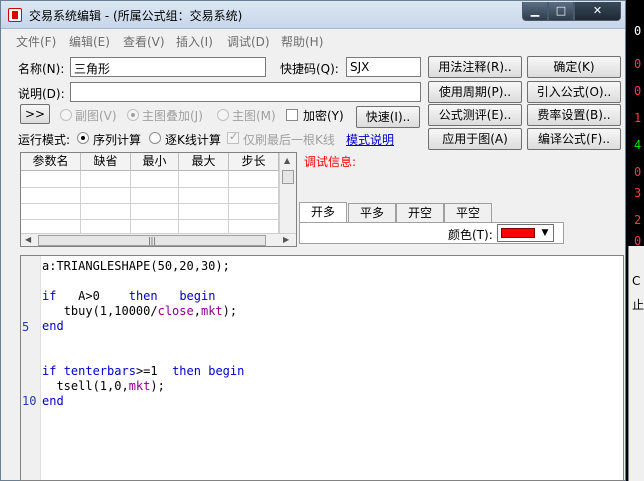 This screenshot has width=644, height=481. I want to click on bg-side-label: C, so click(636, 281).